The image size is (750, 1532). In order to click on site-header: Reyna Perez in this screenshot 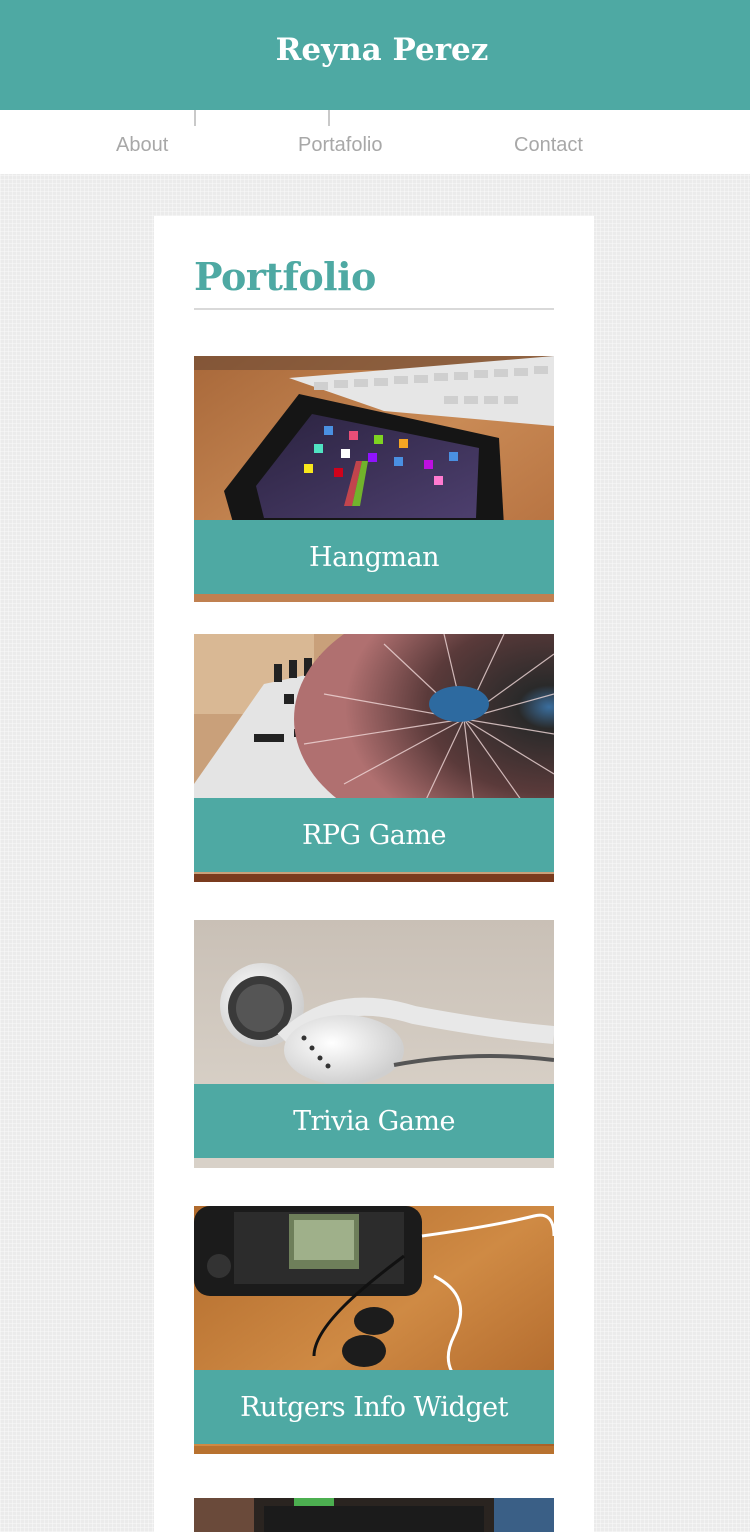, I will do `click(375, 55)`.